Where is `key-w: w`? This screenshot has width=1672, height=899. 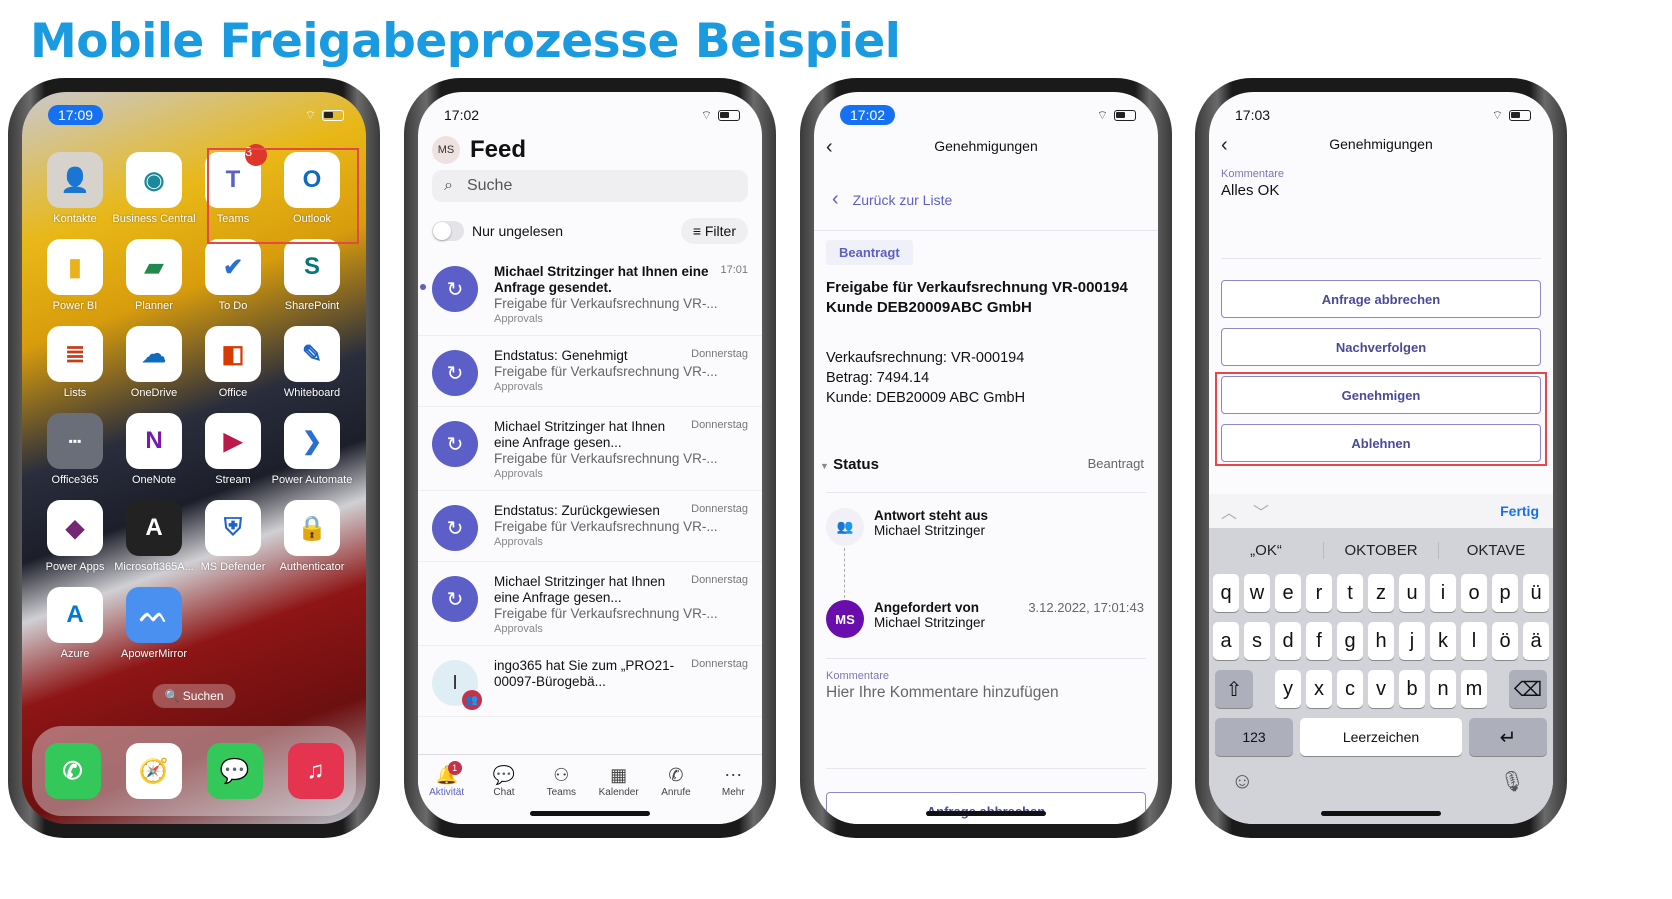
key-w: w is located at coordinates (1257, 593).